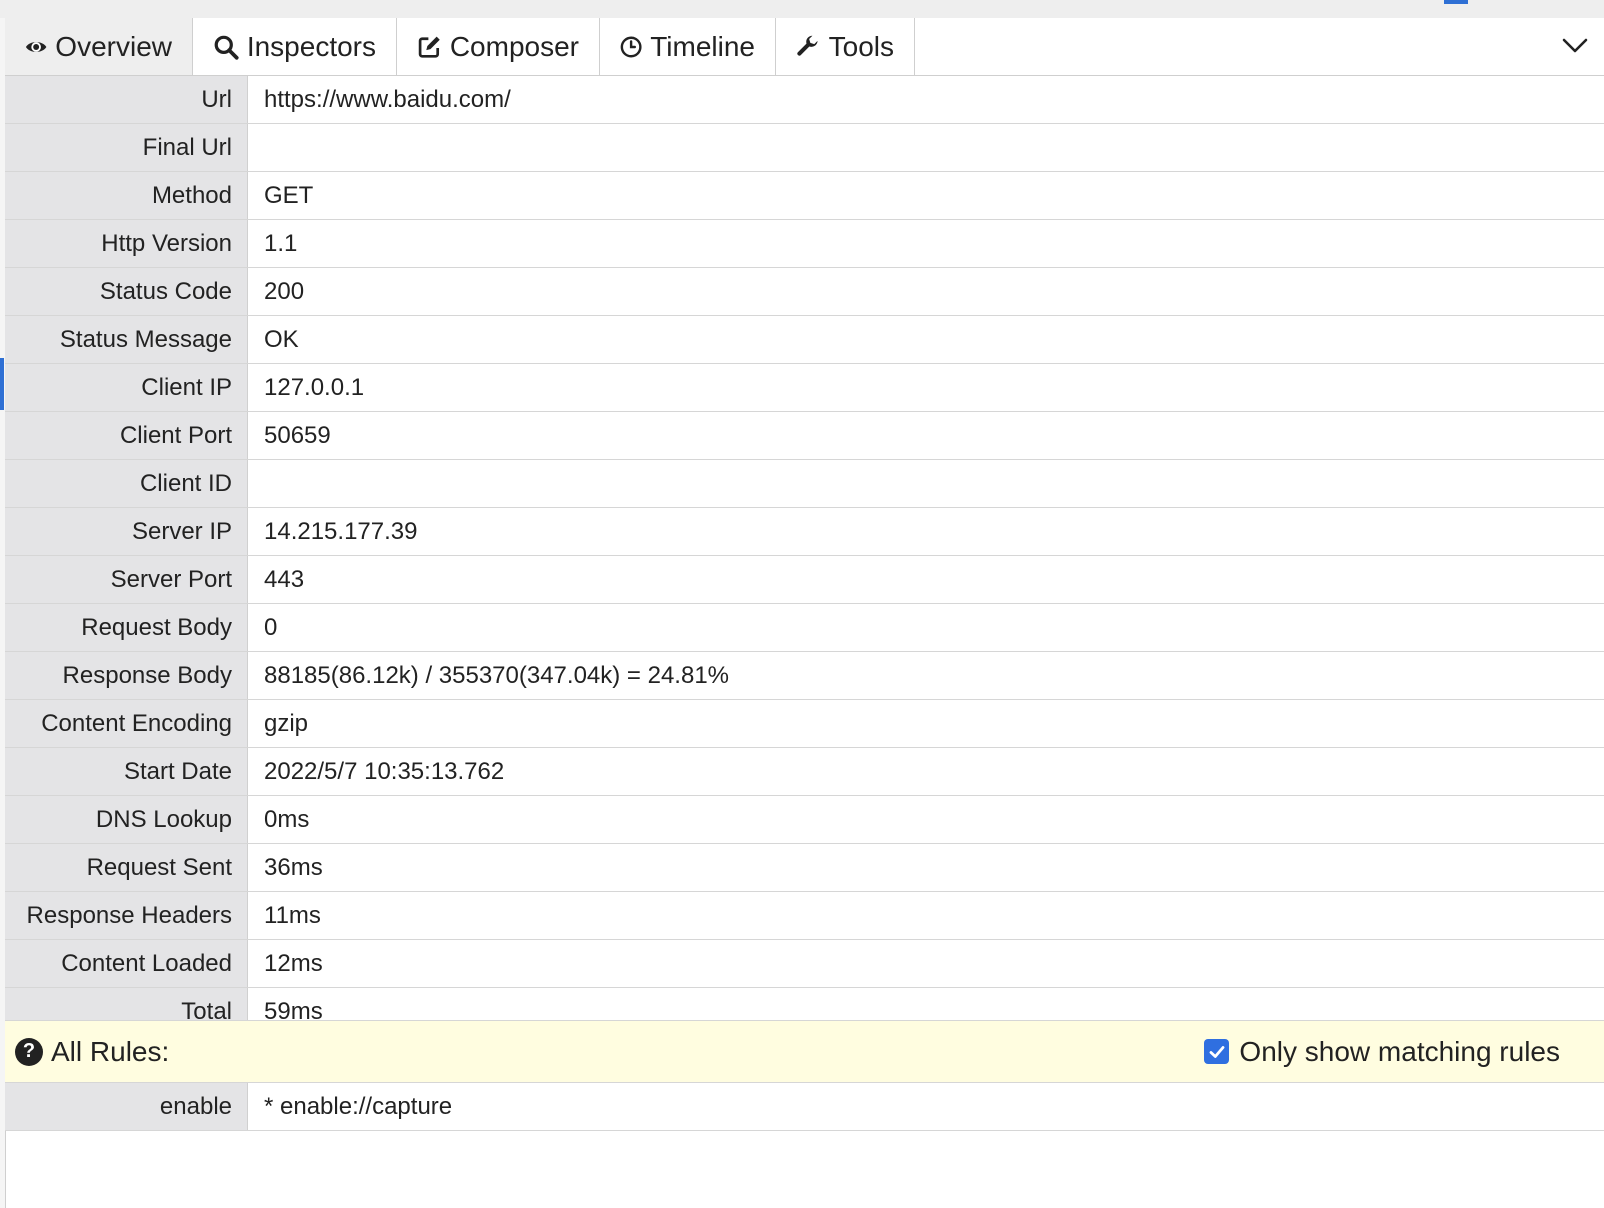  What do you see at coordinates (271, 627) in the screenshot?
I see `row-value: 0` at bounding box center [271, 627].